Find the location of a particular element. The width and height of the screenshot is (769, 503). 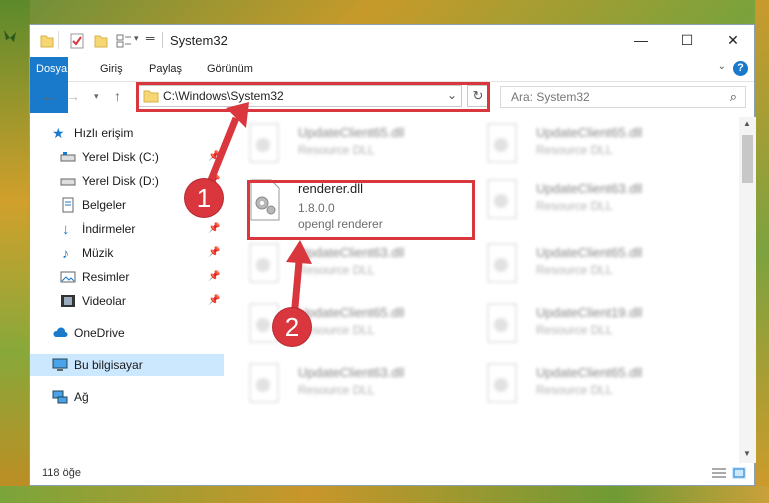

callout-2: 2 is located at coordinates (292, 327).